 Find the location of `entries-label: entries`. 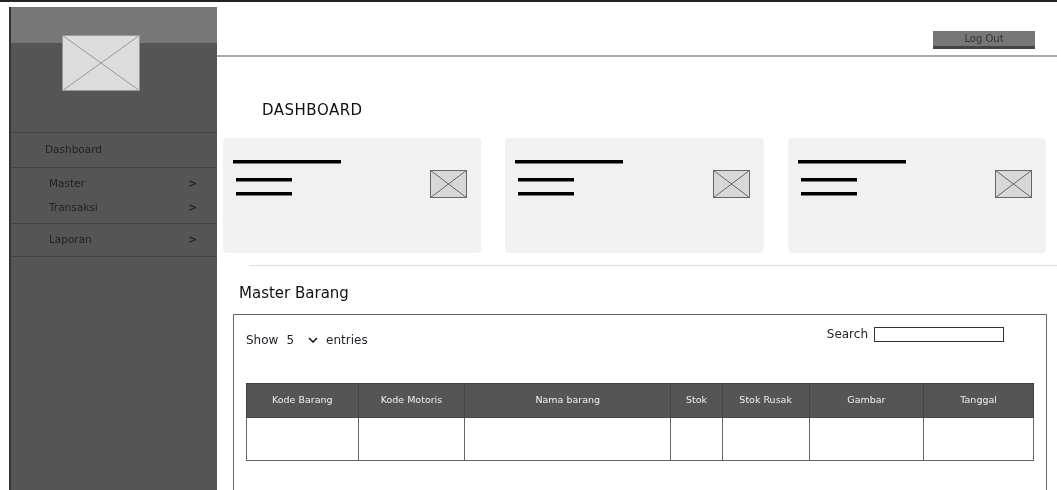

entries-label: entries is located at coordinates (347, 340).